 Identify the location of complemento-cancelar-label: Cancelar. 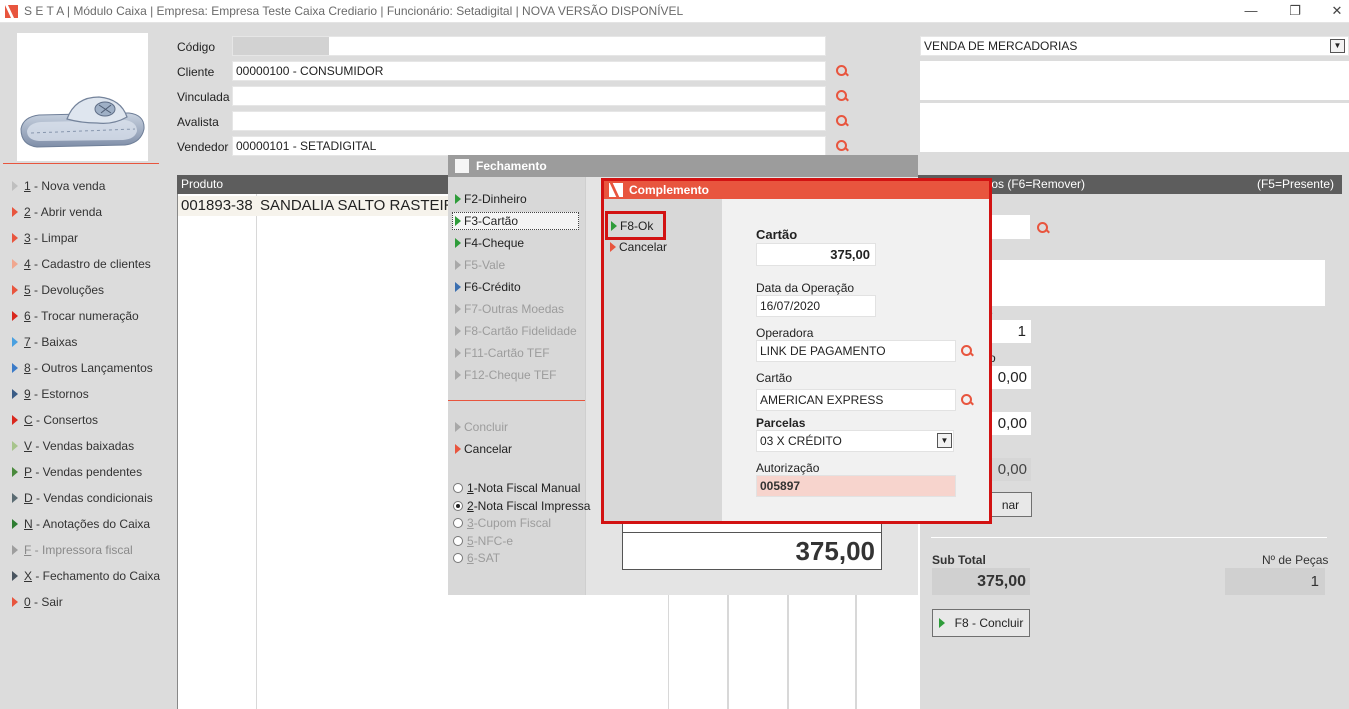
(643, 247).